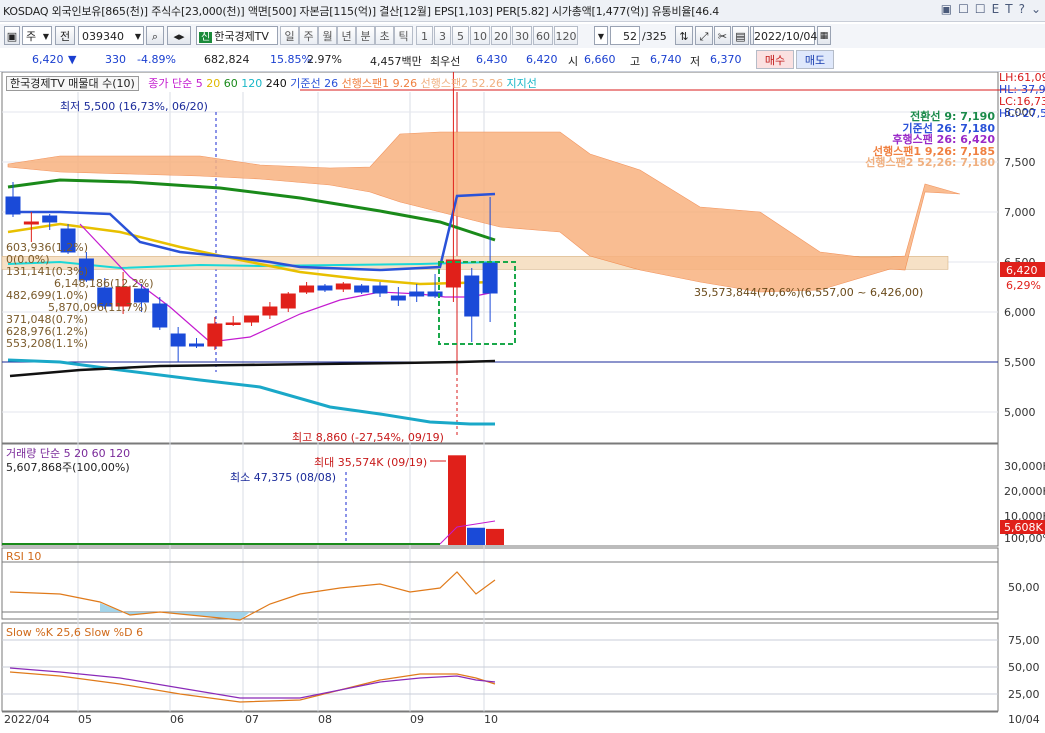 Image resolution: width=1045 pixels, height=733 pixels. Describe the element at coordinates (75, 632) in the screenshot. I see `stoch-legend: Slow %K 25,6 Slow %D 6` at that location.